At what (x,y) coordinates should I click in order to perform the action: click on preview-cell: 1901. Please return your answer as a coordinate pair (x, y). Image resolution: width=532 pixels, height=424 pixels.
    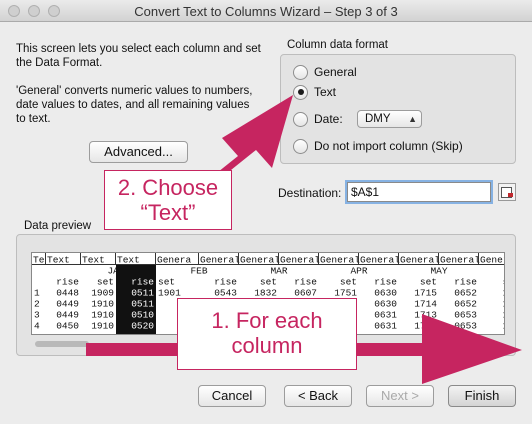
    Looking at the image, I should click on (169, 293).